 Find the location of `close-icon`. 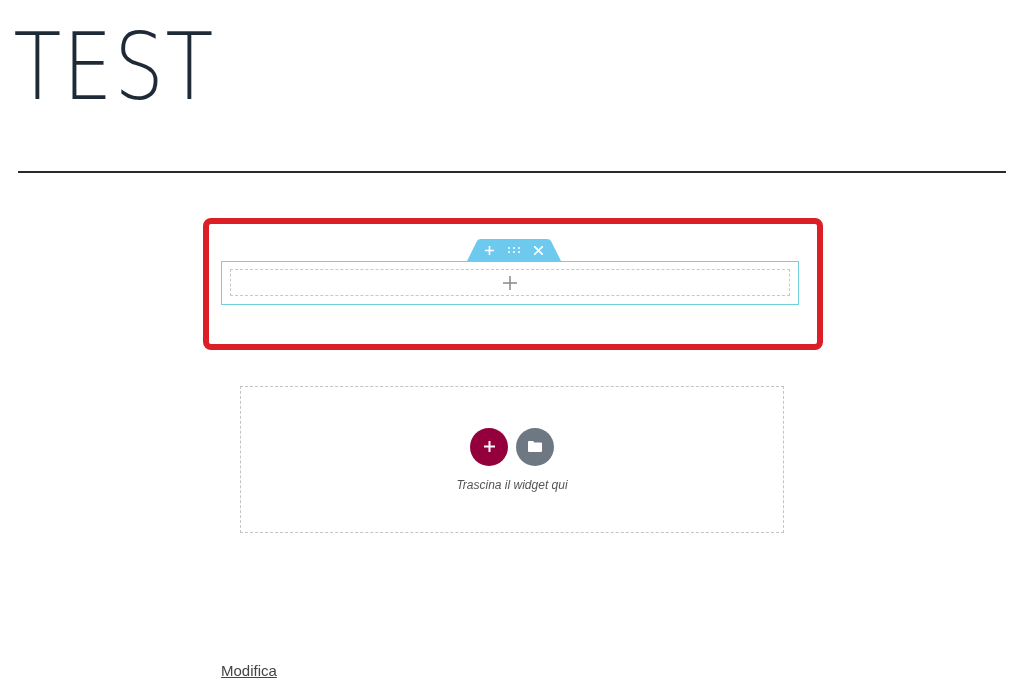

close-icon is located at coordinates (538, 250).